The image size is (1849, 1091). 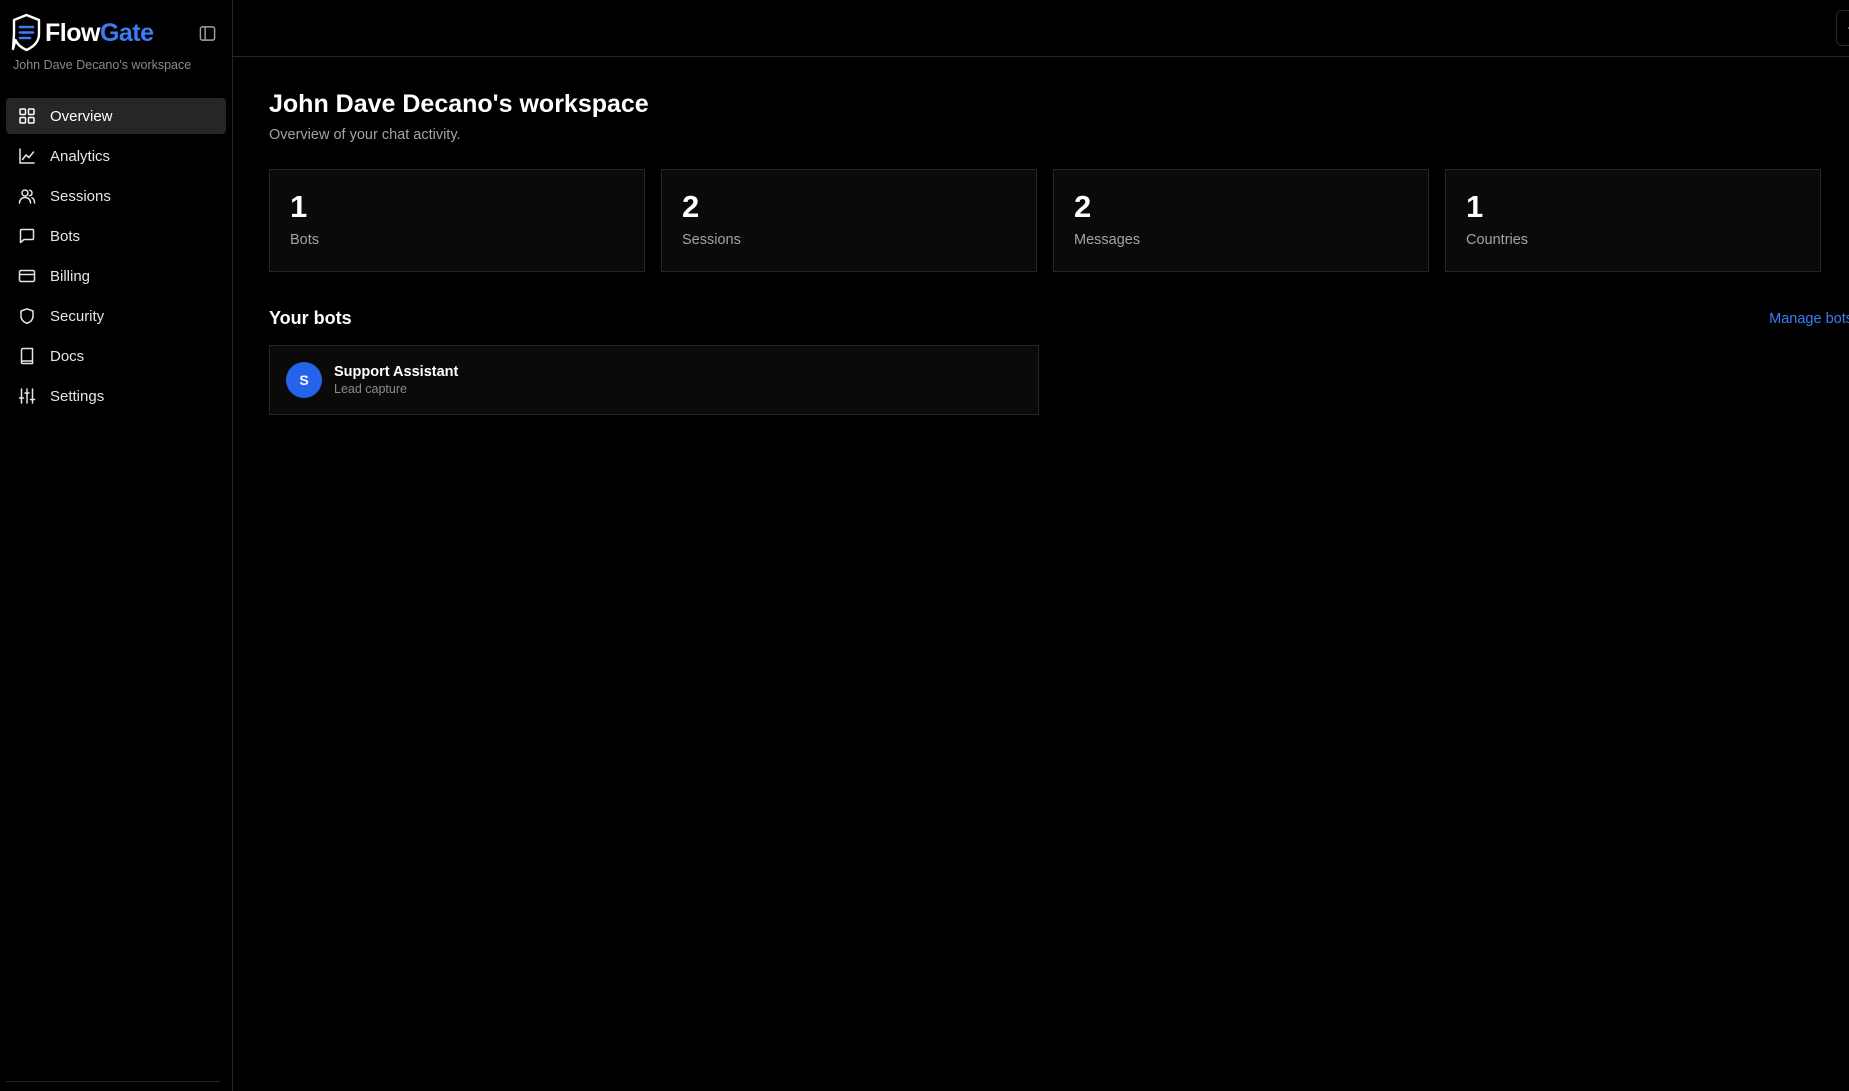 I want to click on workspace-name: John Dave Decano's workspace, so click(x=102, y=65).